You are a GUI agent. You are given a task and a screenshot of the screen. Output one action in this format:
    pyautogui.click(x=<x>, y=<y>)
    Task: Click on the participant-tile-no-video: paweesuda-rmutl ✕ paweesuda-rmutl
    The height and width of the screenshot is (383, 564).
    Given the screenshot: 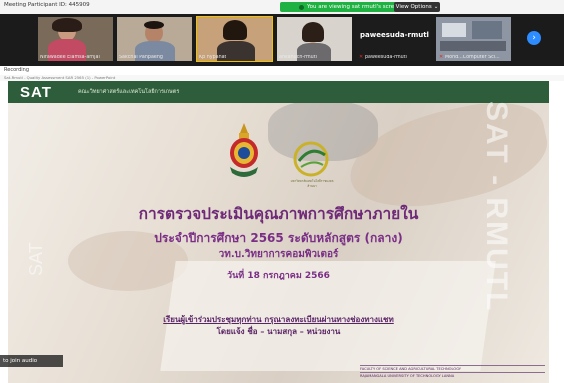 What is the action you would take?
    pyautogui.click(x=393, y=39)
    